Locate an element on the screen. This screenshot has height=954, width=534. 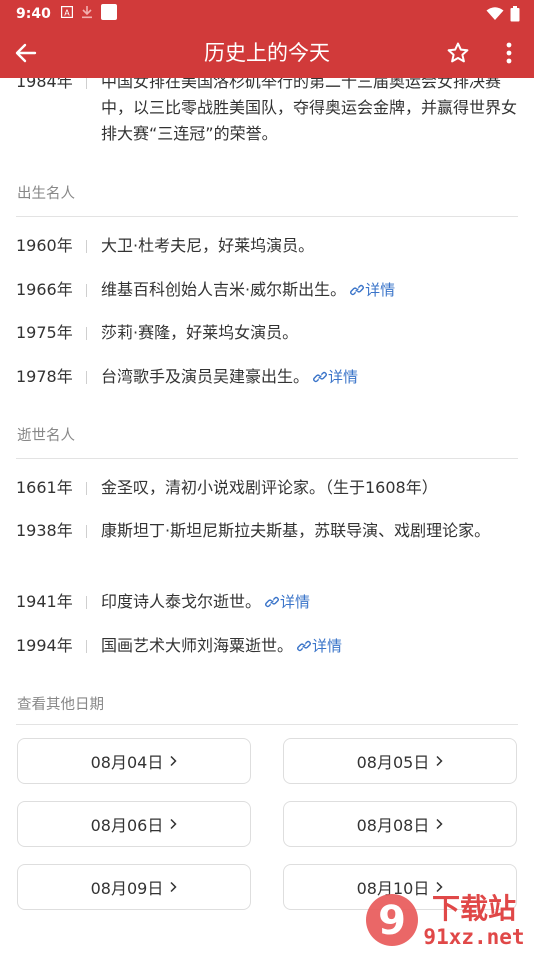
date-button: 08月09日 is located at coordinates (134, 887).